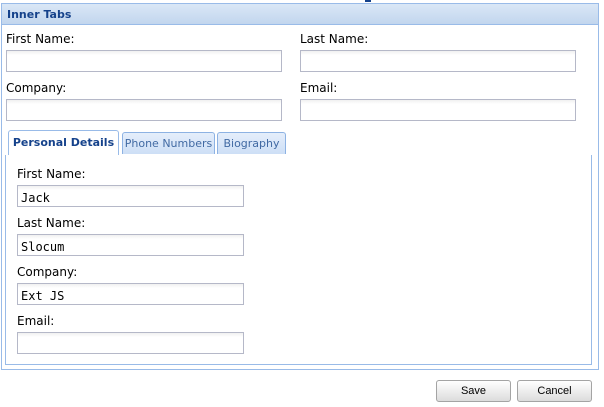  I want to click on pd-first-name-label: First Name:, so click(51, 174).